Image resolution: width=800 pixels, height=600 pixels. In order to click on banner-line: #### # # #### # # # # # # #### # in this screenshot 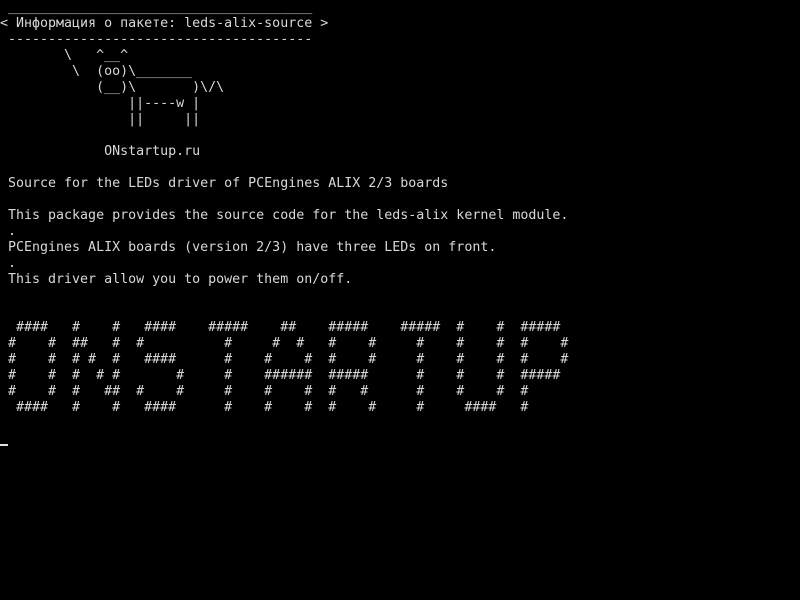, I will do `click(264, 407)`.